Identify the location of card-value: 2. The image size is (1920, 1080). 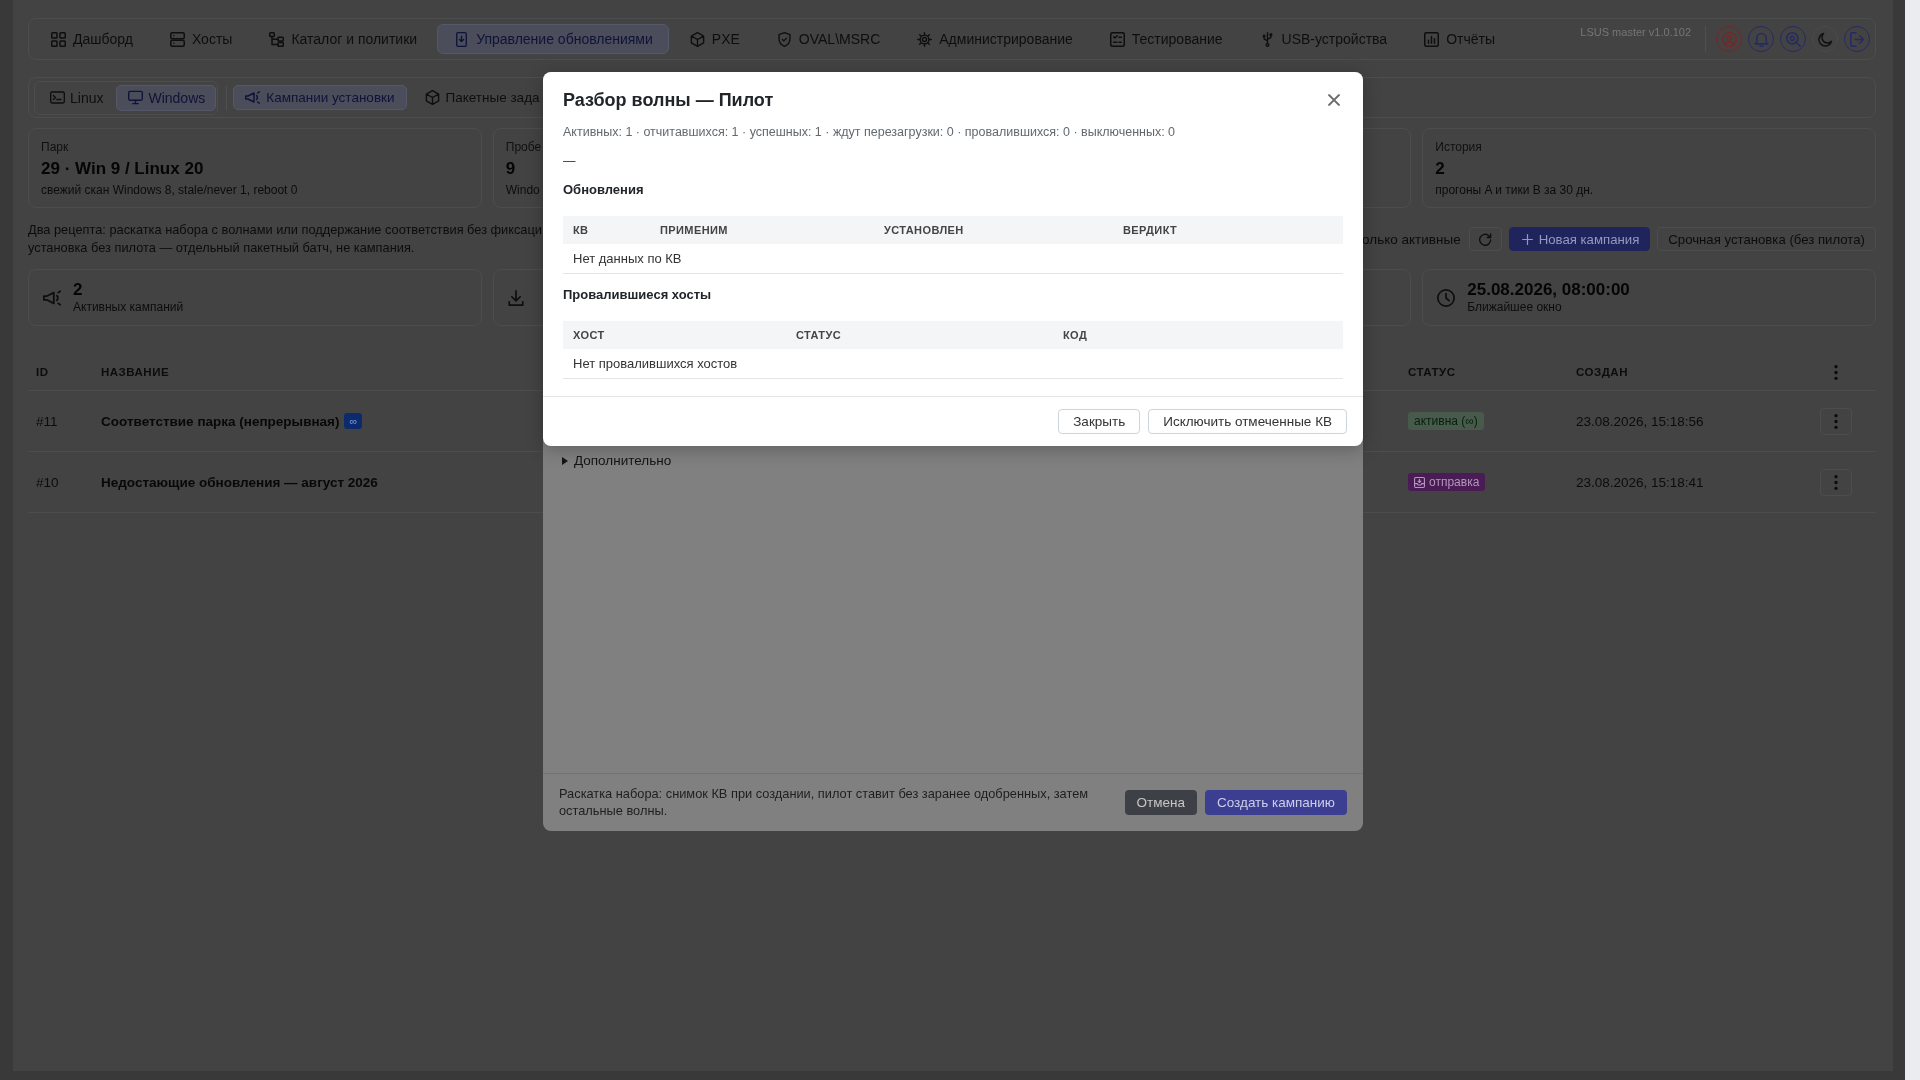
(1440, 169).